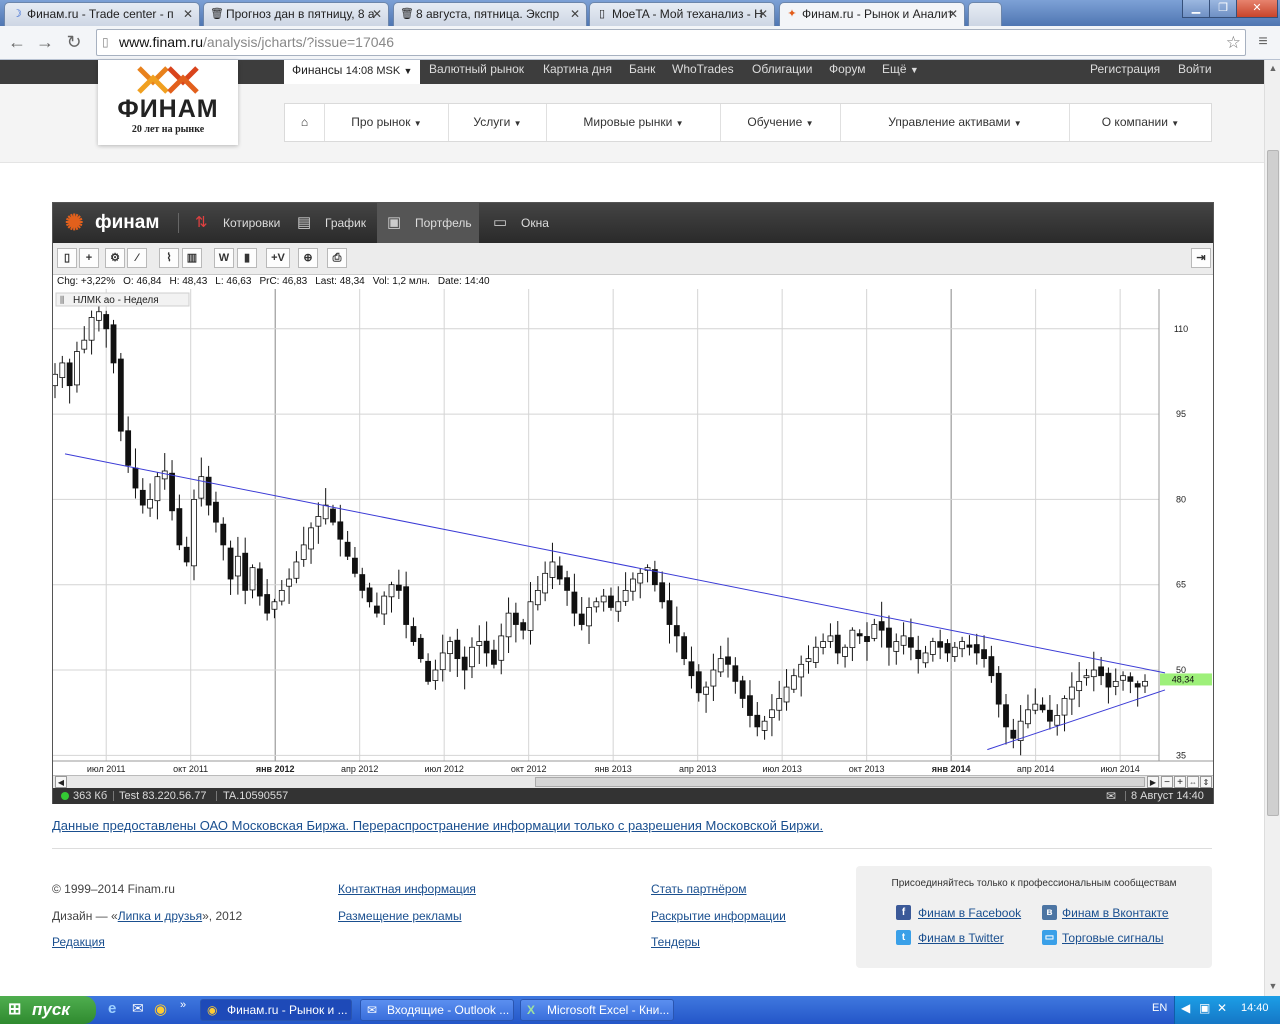  I want to click on browser-tab-active: ✦ Финам.ru - Рынок и Аналит ✕, so click(872, 14).